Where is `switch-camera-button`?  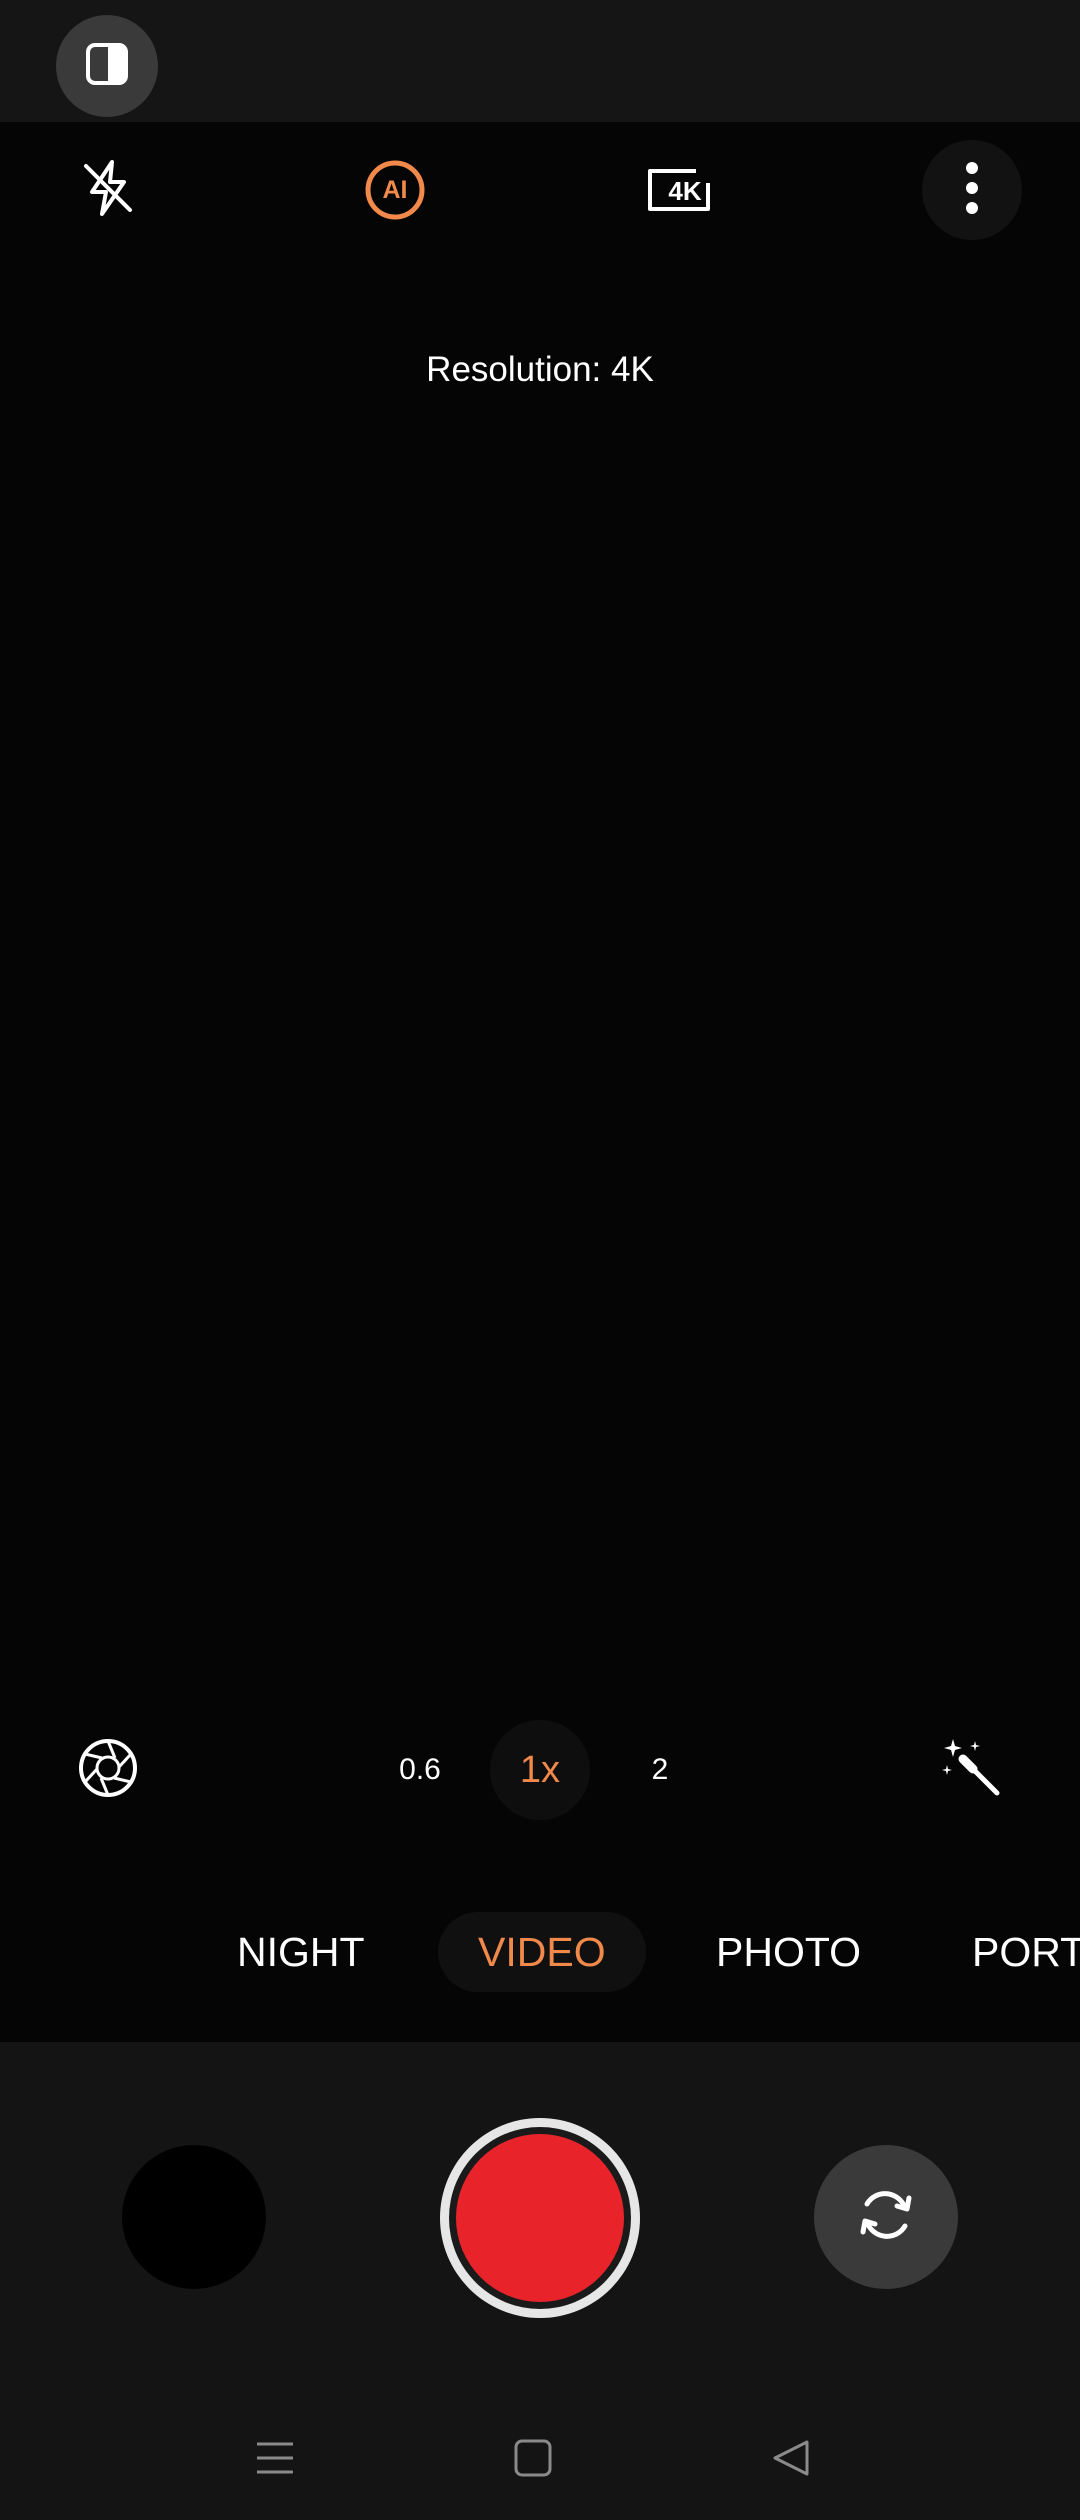
switch-camera-button is located at coordinates (886, 2217).